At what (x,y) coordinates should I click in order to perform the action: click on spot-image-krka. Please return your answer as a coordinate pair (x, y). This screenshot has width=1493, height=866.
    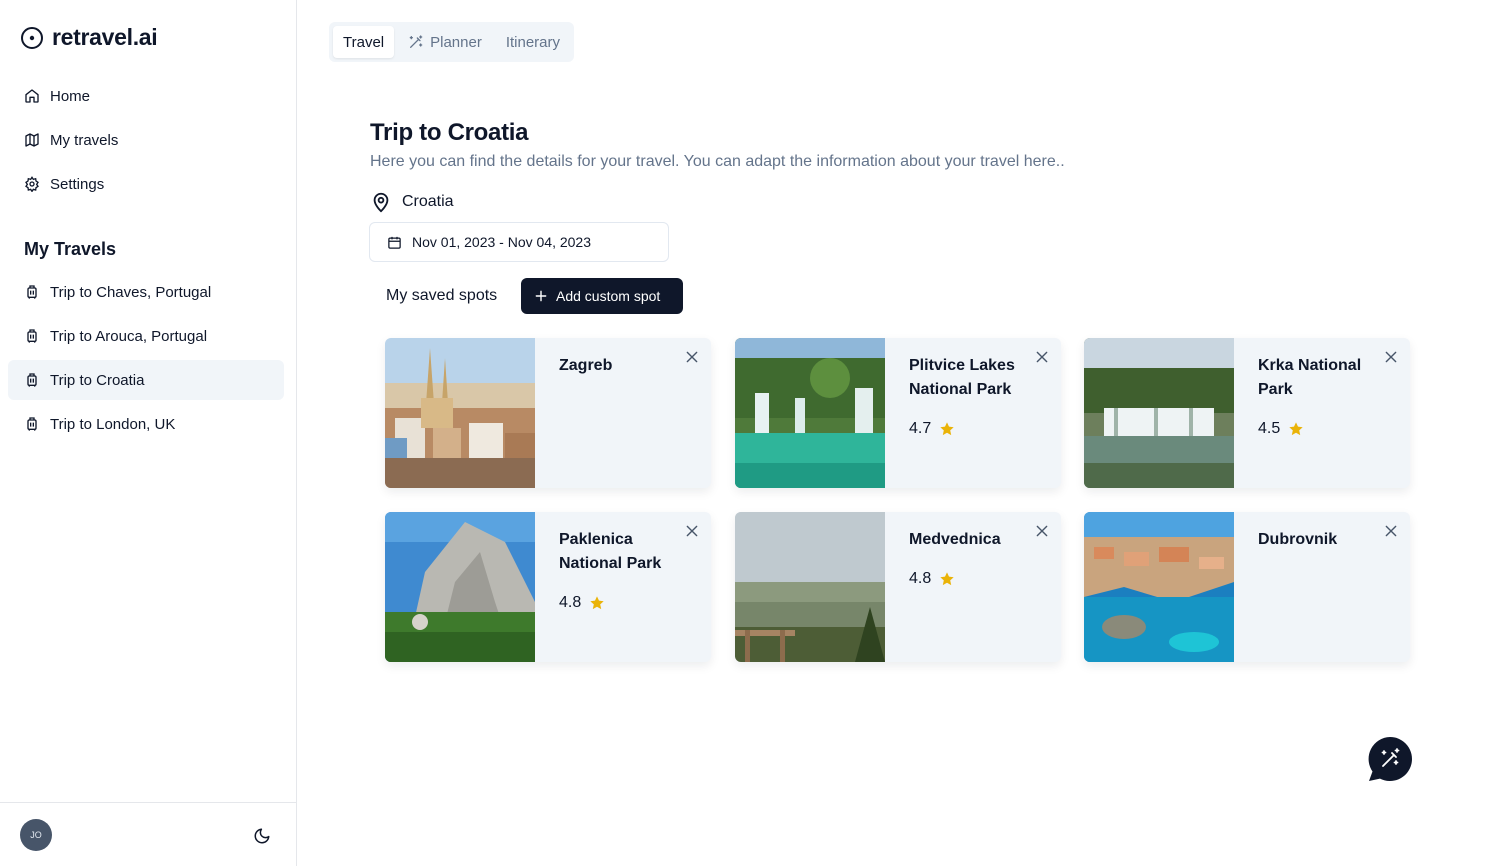
    Looking at the image, I should click on (1159, 413).